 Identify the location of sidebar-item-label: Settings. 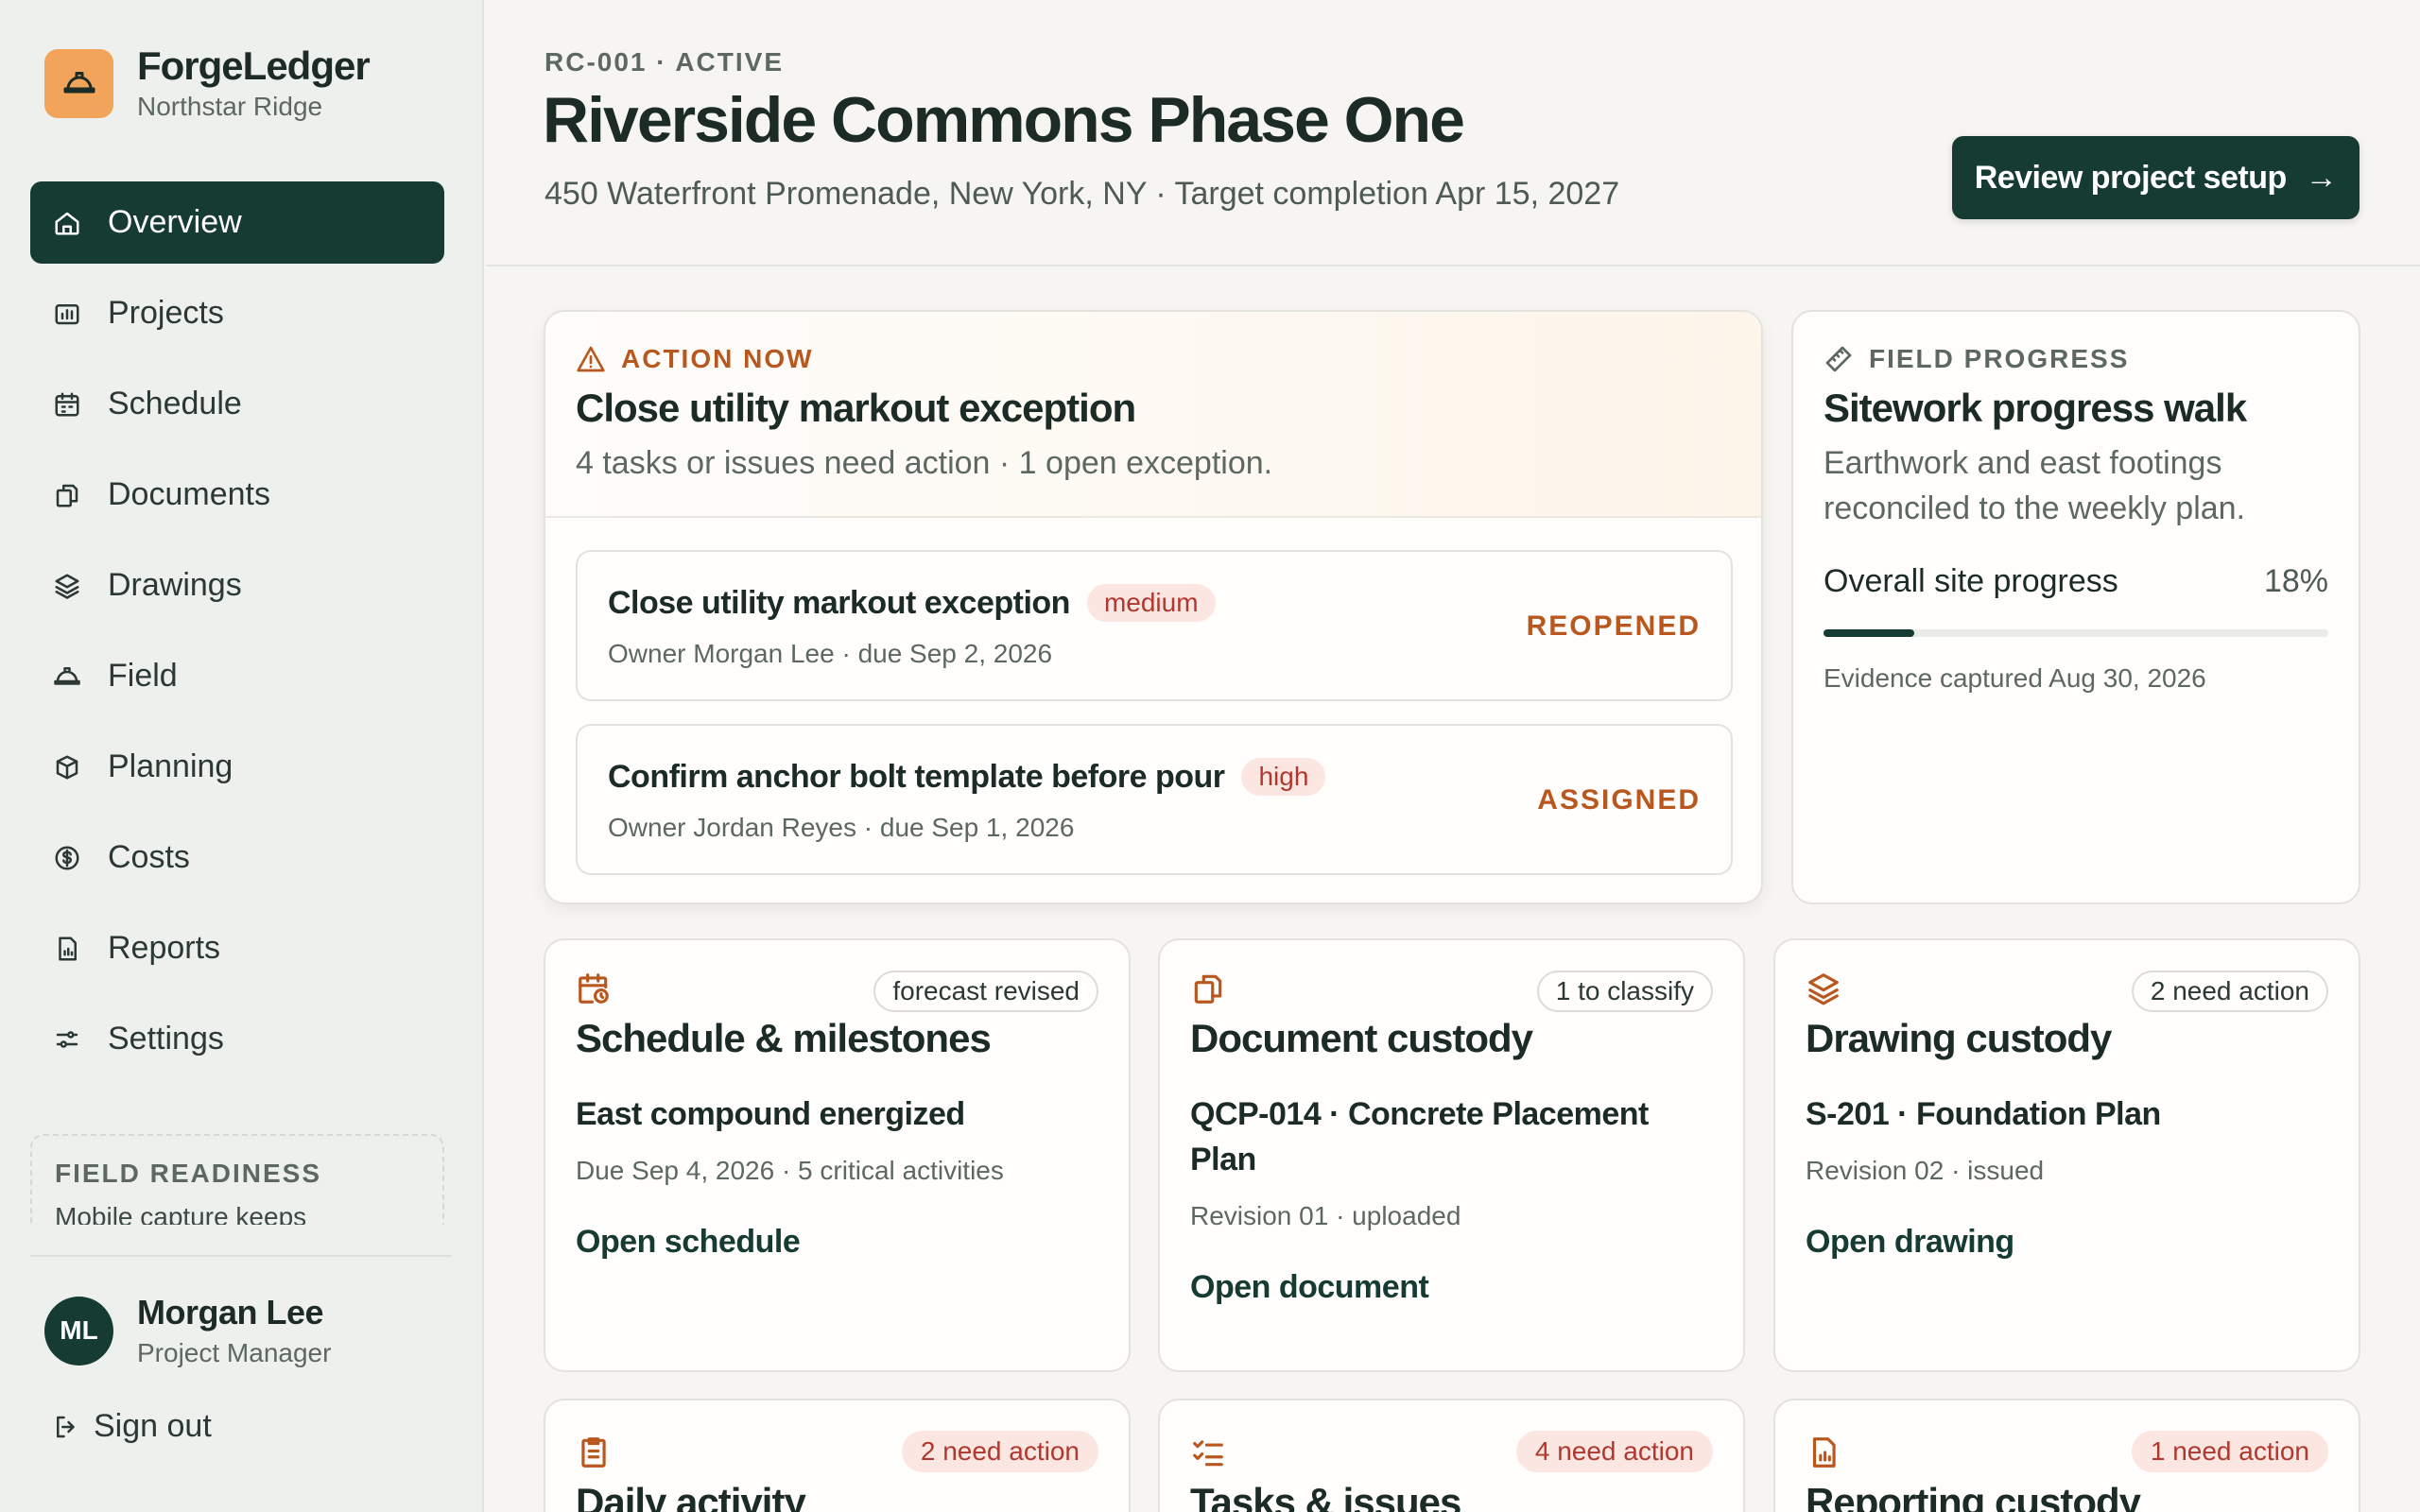
(166, 1039).